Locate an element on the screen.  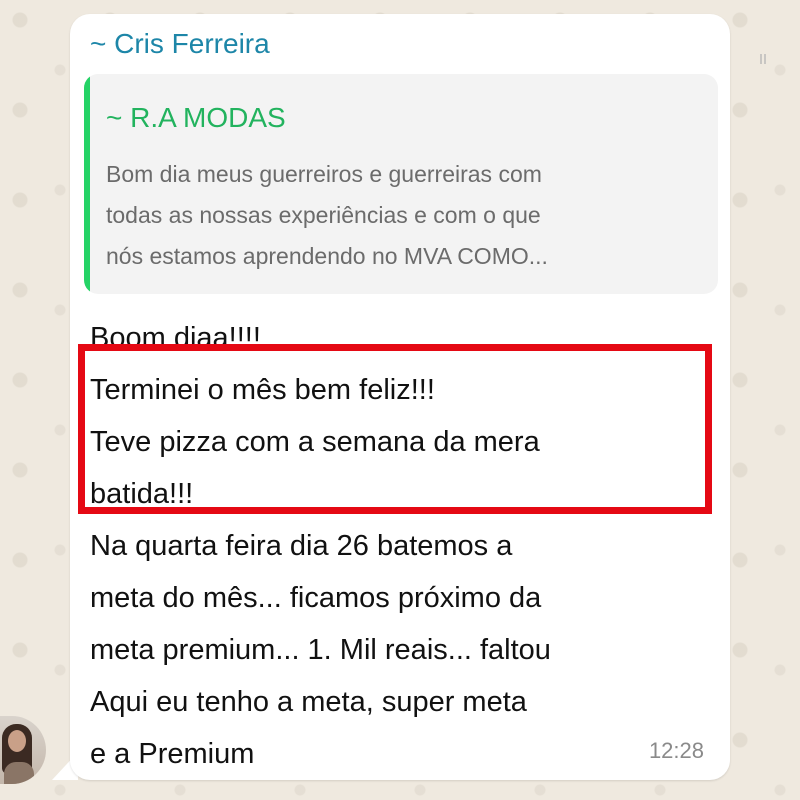
quote-accent-bar is located at coordinates (87, 184).